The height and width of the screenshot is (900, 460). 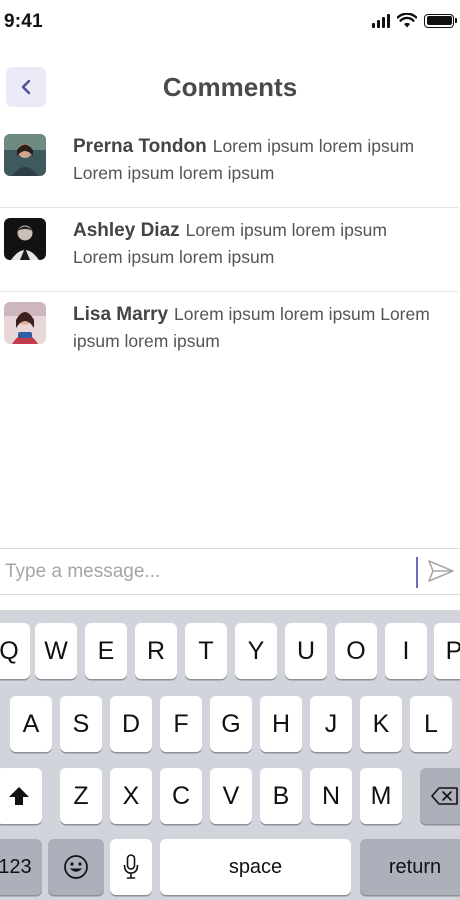 I want to click on key-j: J, so click(x=331, y=724).